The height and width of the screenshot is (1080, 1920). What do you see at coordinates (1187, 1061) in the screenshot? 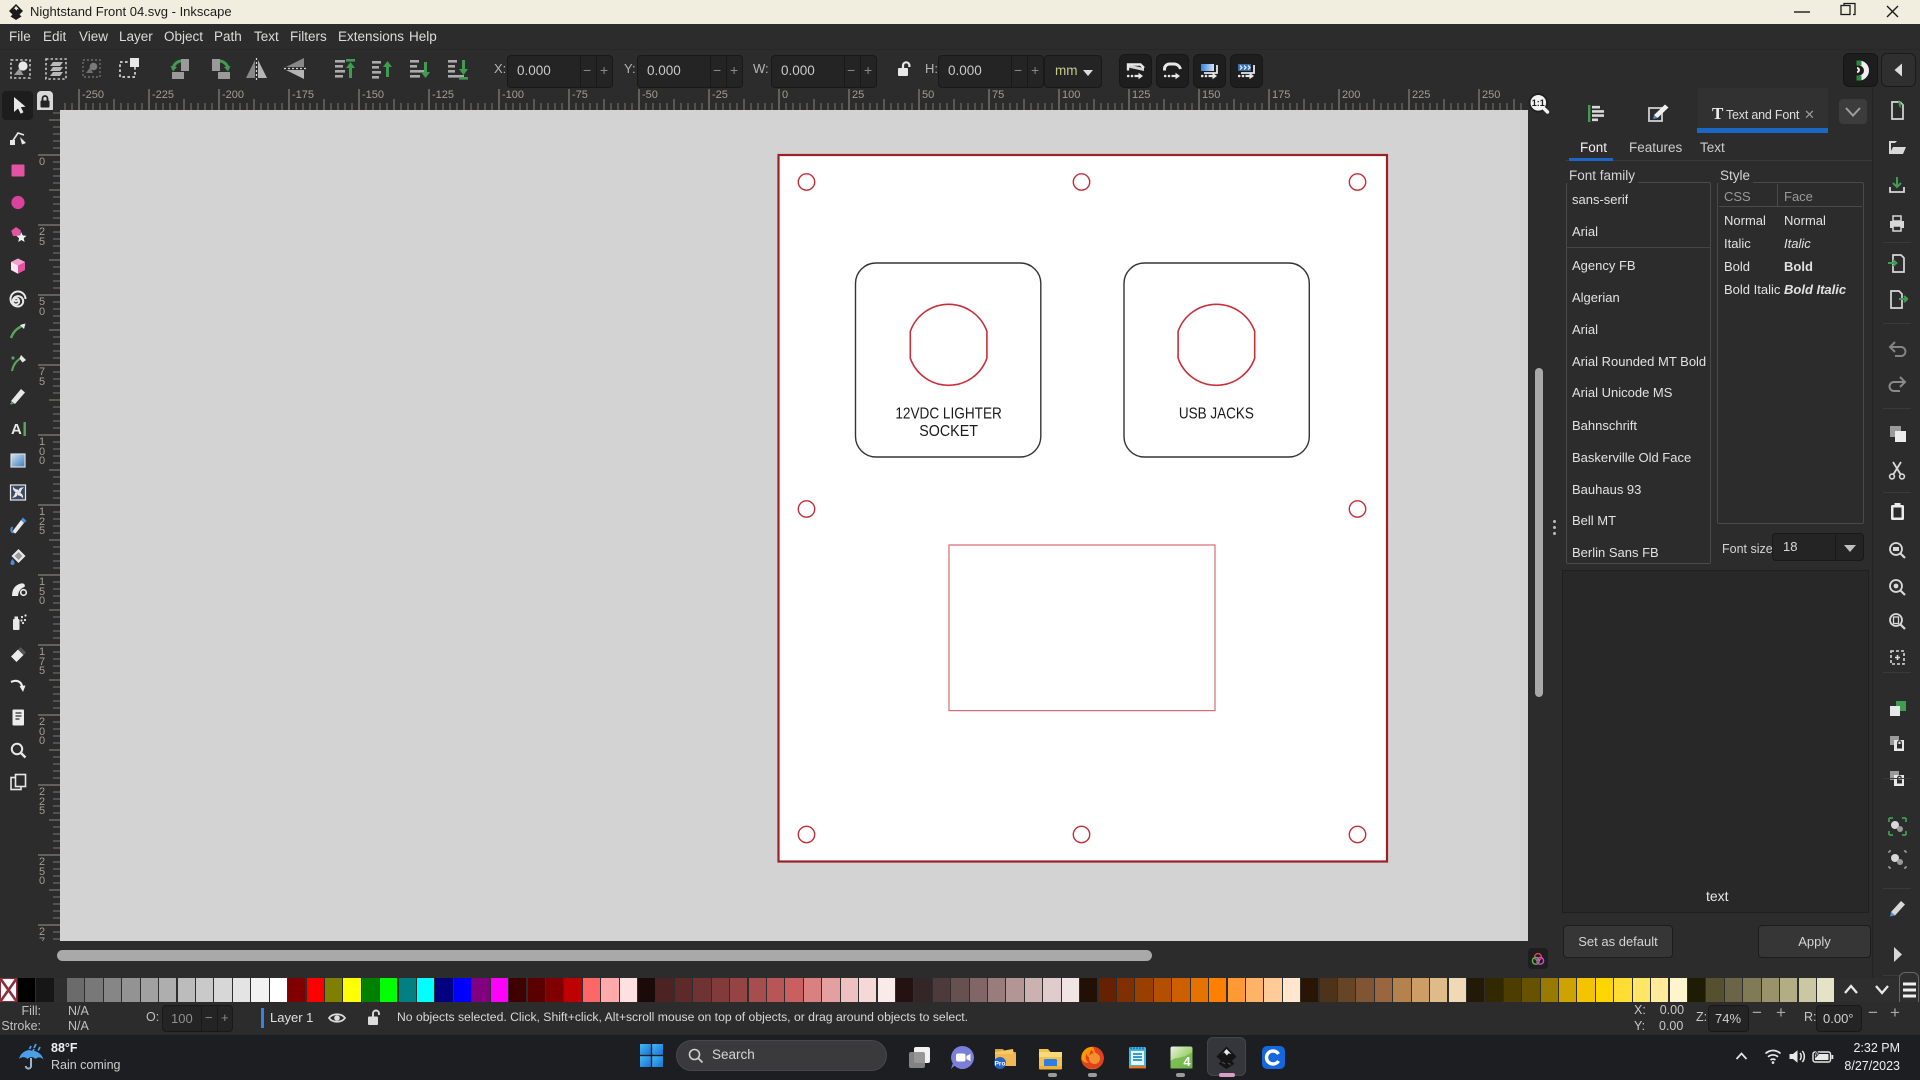
I see `svg-text: 4` at bounding box center [1187, 1061].